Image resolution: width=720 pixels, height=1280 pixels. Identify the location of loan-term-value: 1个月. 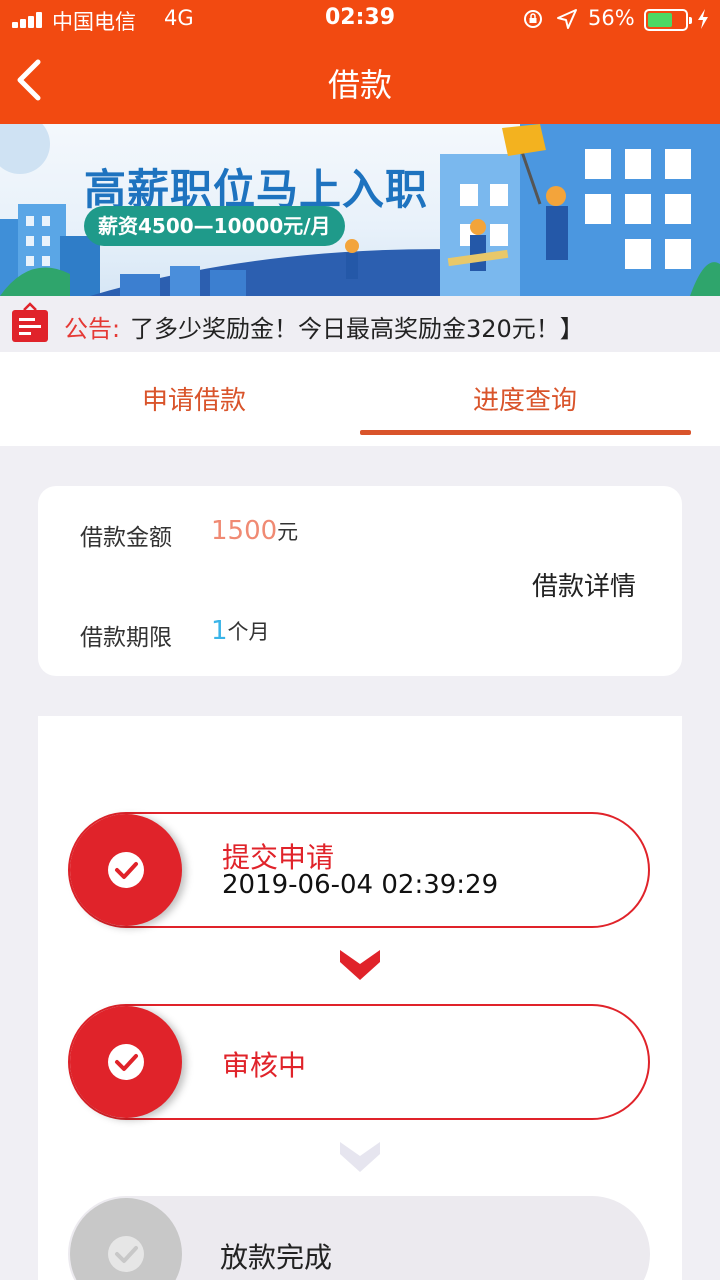
(240, 631).